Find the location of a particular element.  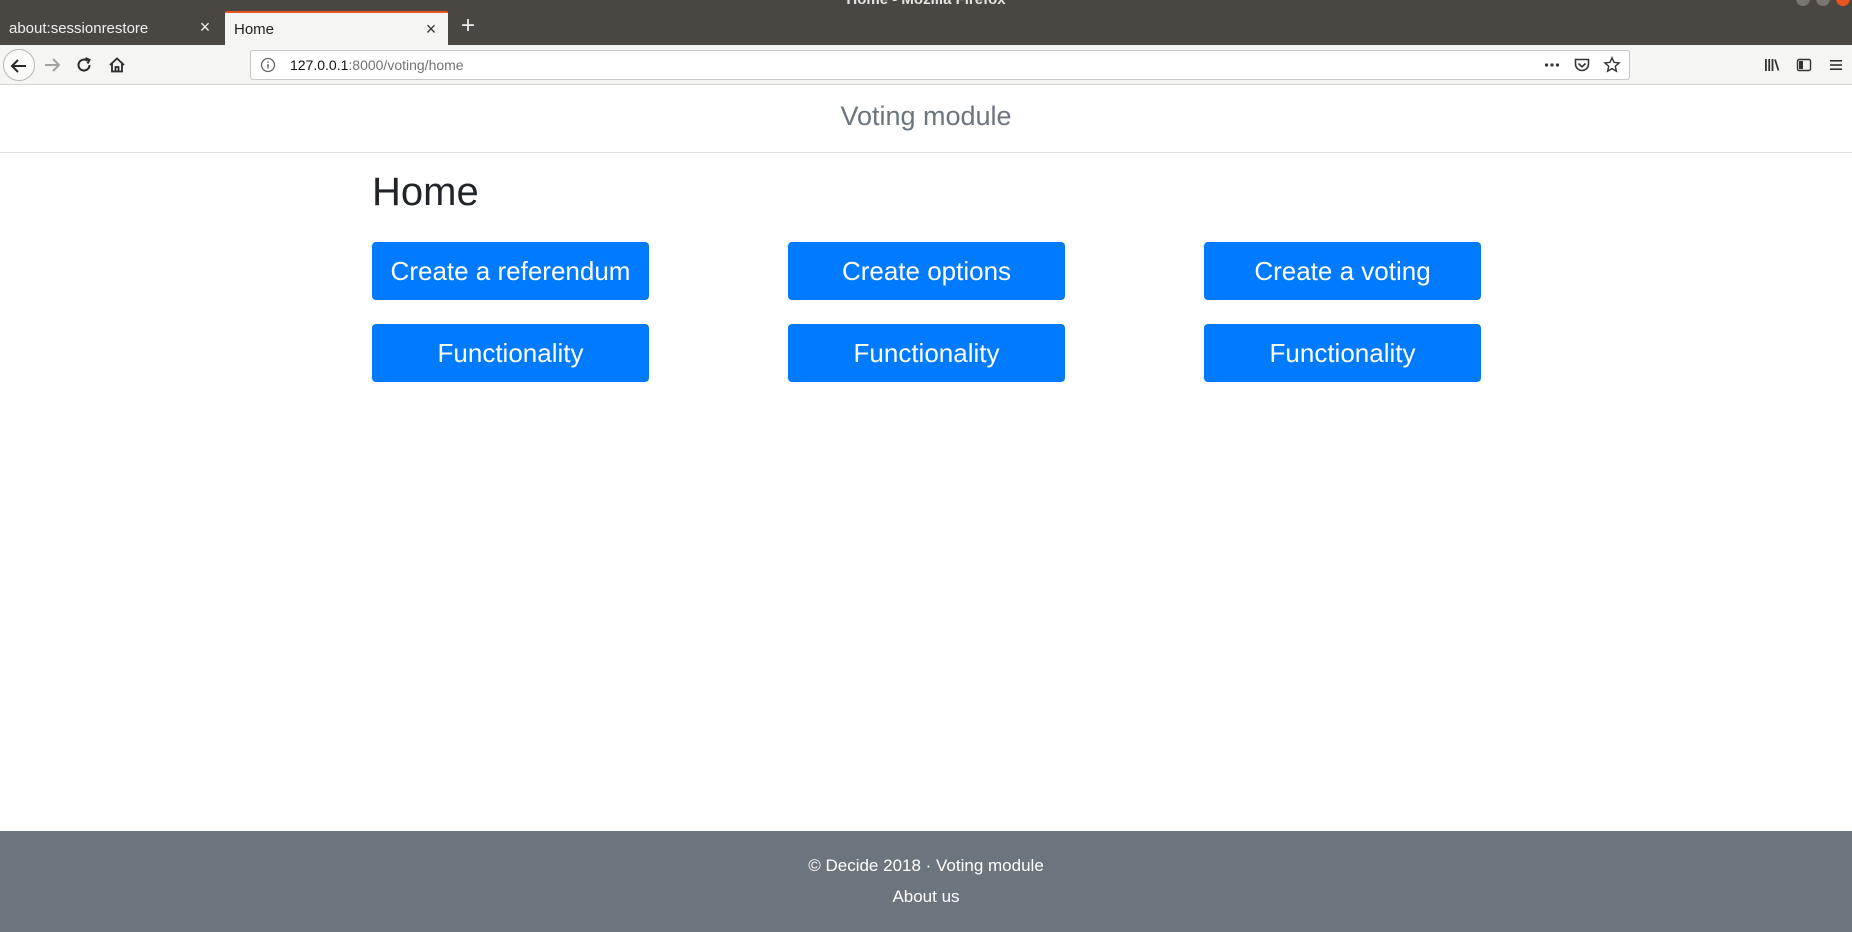

library-icon is located at coordinates (1772, 65).